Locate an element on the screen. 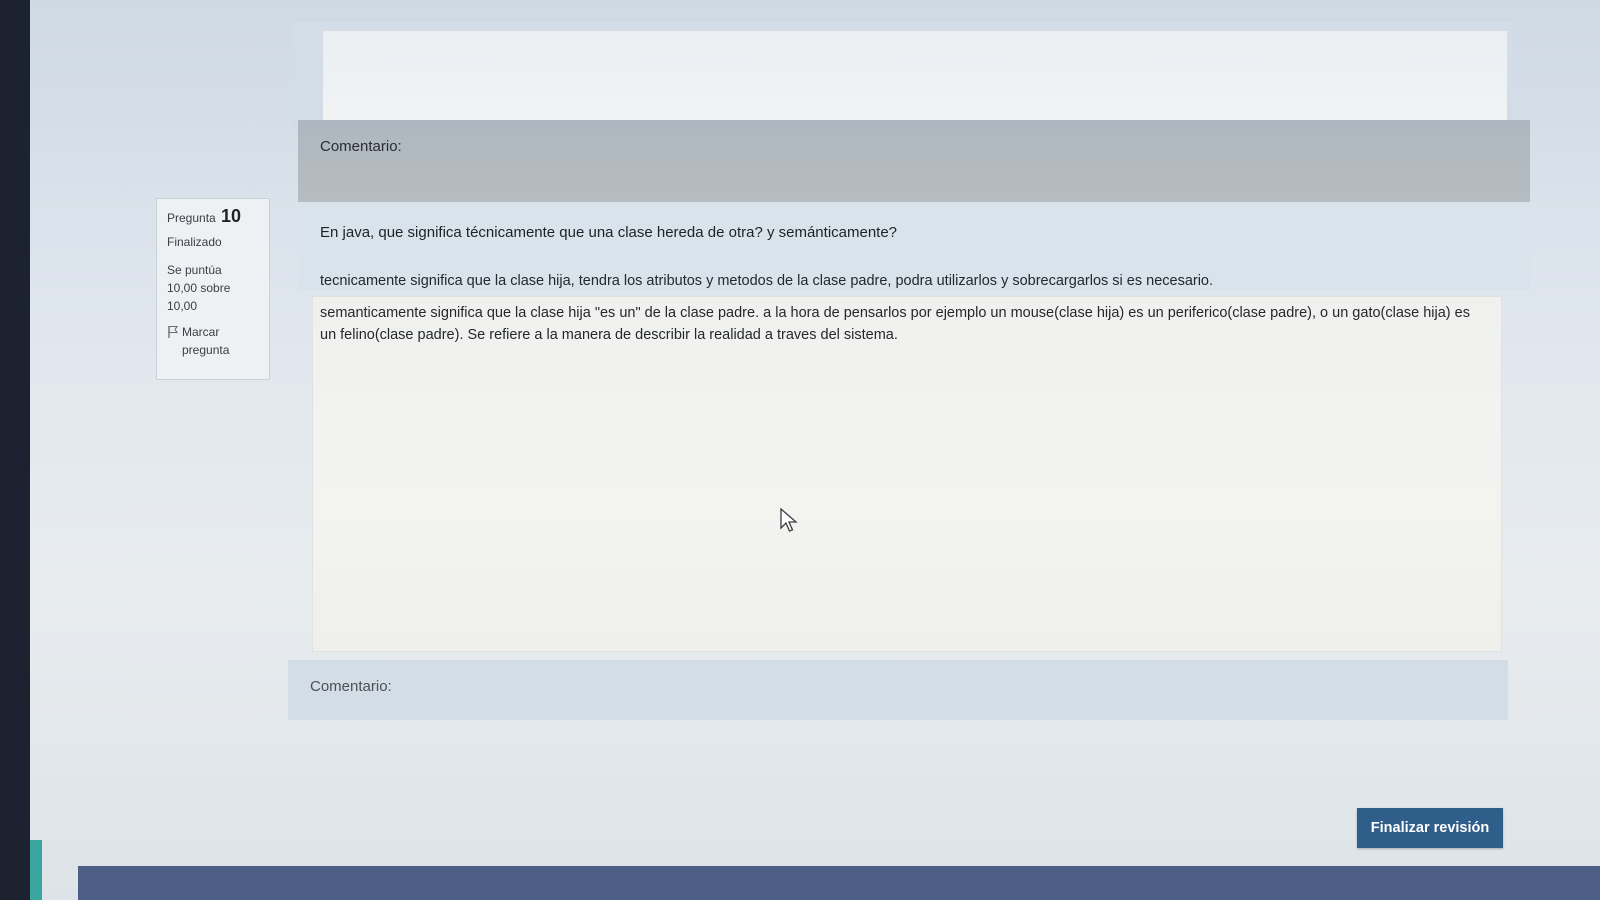 Image resolution: width=1600 pixels, height=900 pixels. finish-review-button: Finalizar revisión is located at coordinates (1430, 828).